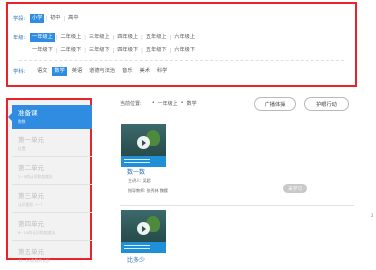 This screenshot has width=376, height=270. What do you see at coordinates (156, 50) in the screenshot?
I see `grade-option: 五年级下` at bounding box center [156, 50].